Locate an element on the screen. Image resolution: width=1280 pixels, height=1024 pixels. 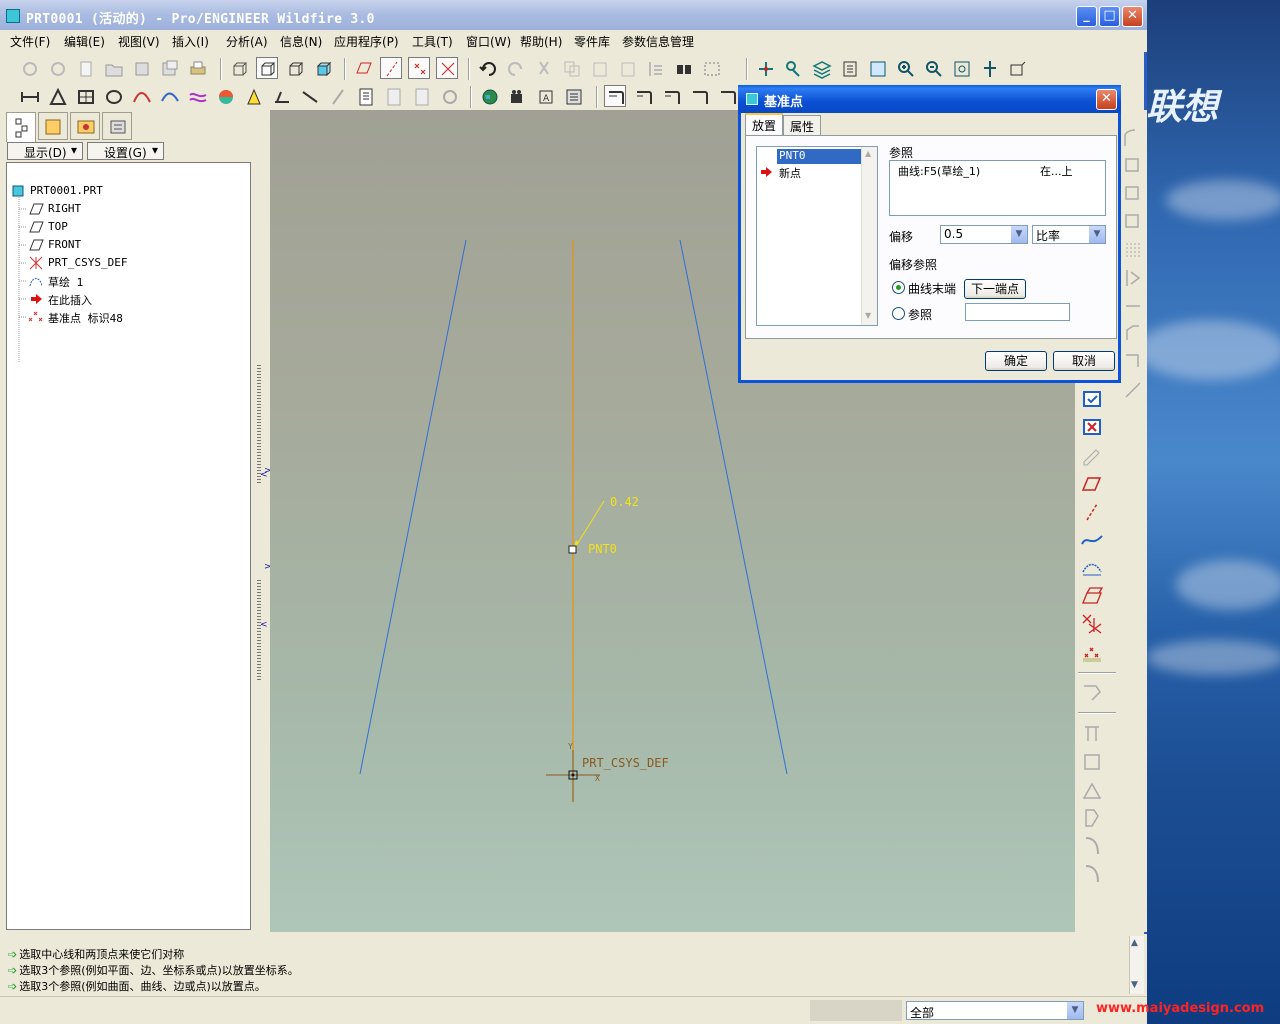
dialog-close-button: ✕ is located at coordinates (1106, 99).